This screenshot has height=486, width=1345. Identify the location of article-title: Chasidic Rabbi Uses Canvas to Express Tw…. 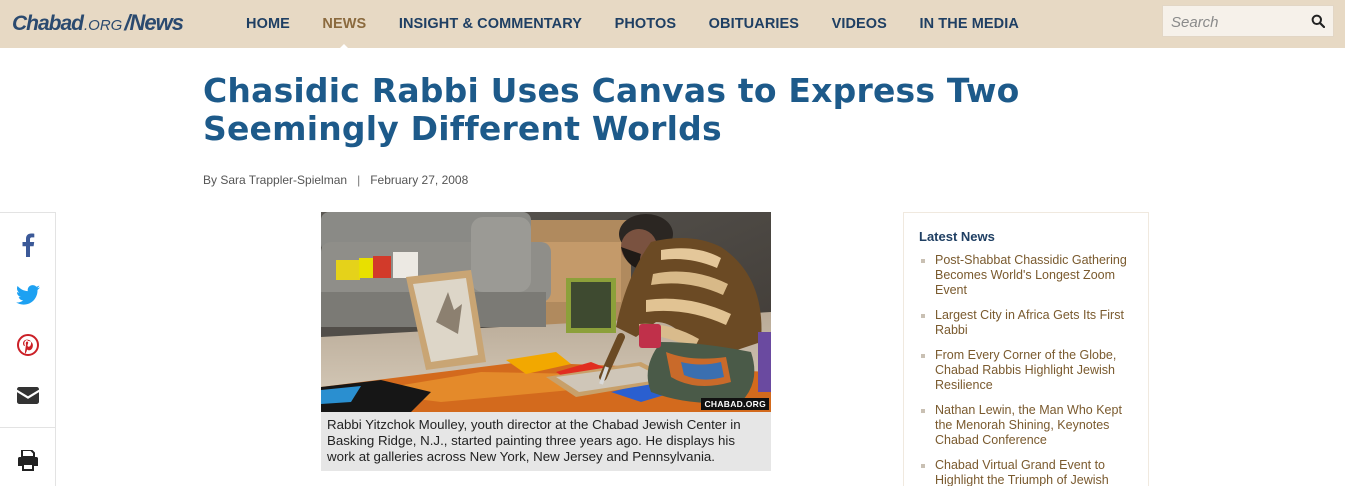
(611, 109).